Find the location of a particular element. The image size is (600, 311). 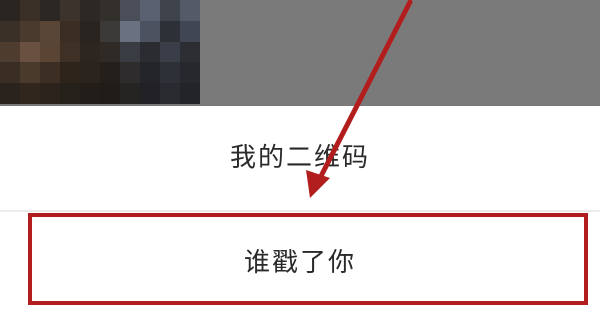

my-qr-code-item: 我的二维码 is located at coordinates (300, 158).